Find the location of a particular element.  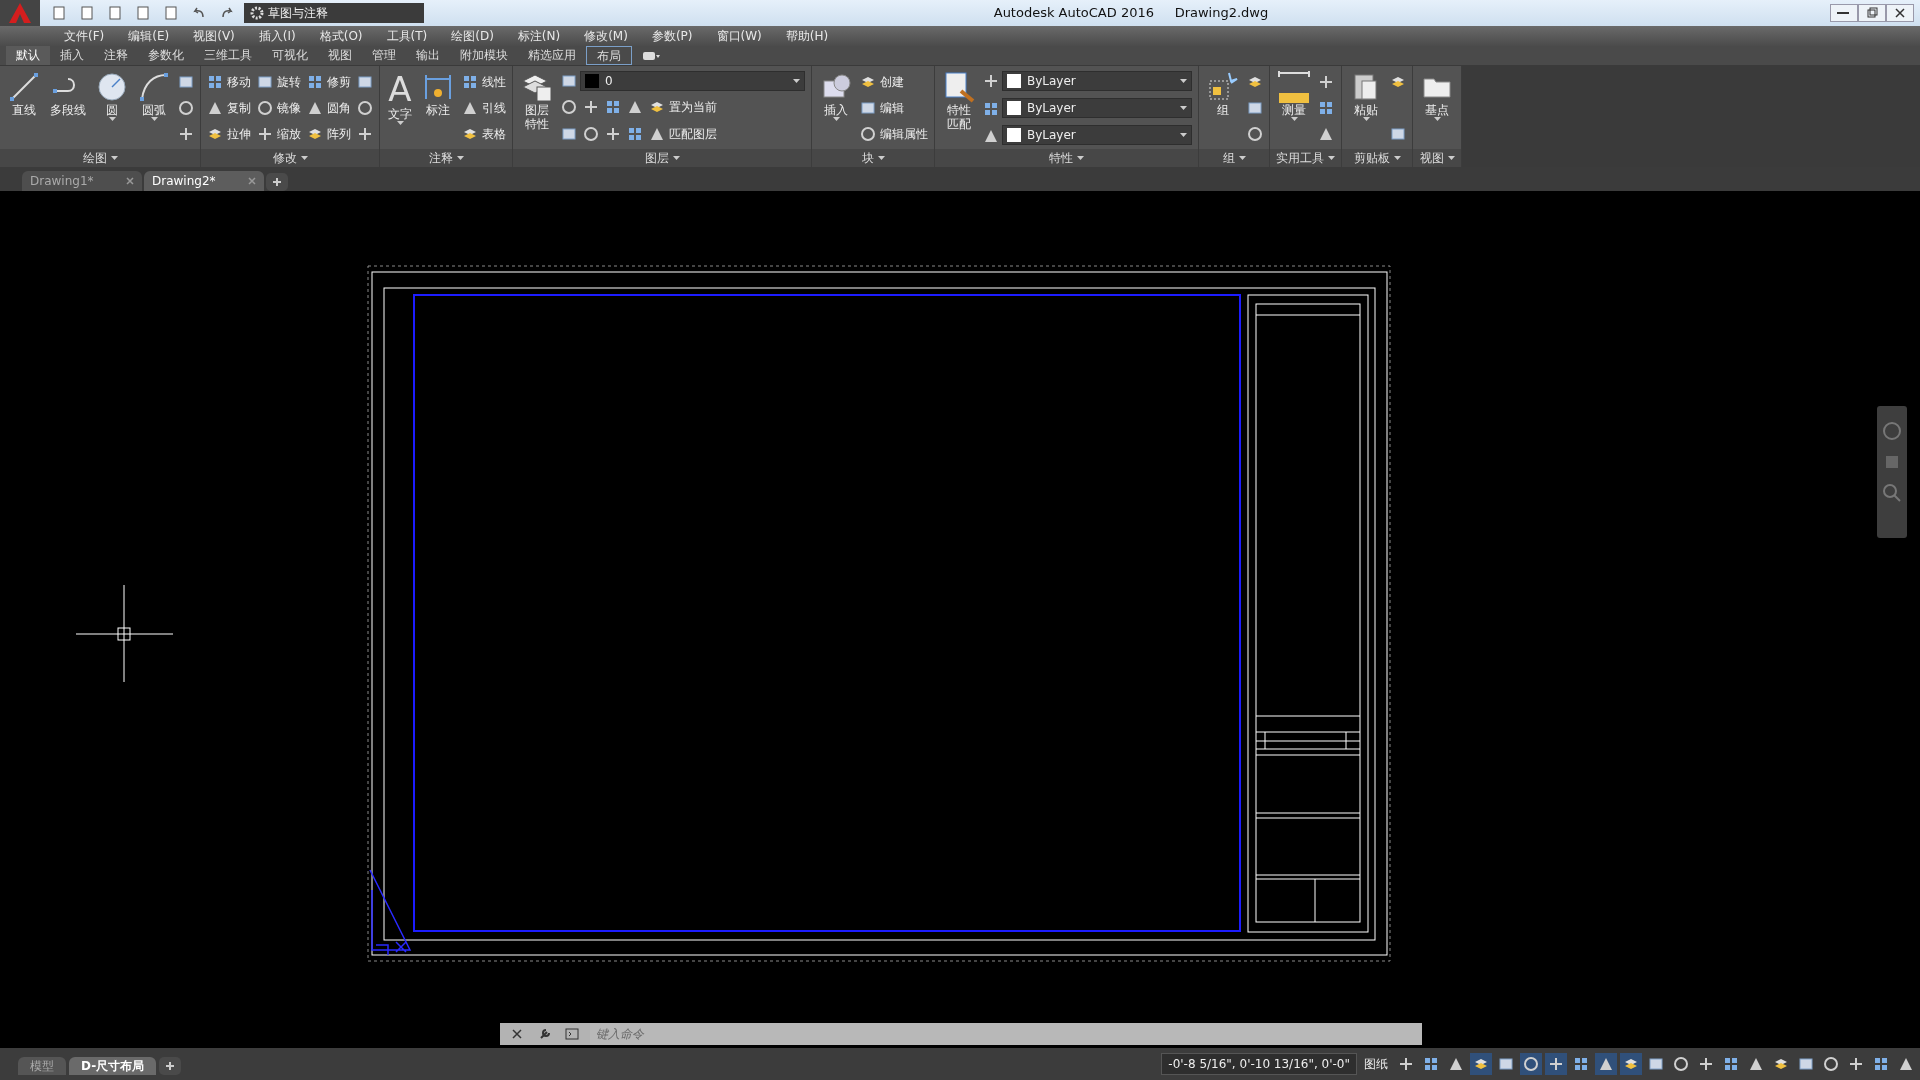

ribbon-tab: 参数化 is located at coordinates (166, 55).